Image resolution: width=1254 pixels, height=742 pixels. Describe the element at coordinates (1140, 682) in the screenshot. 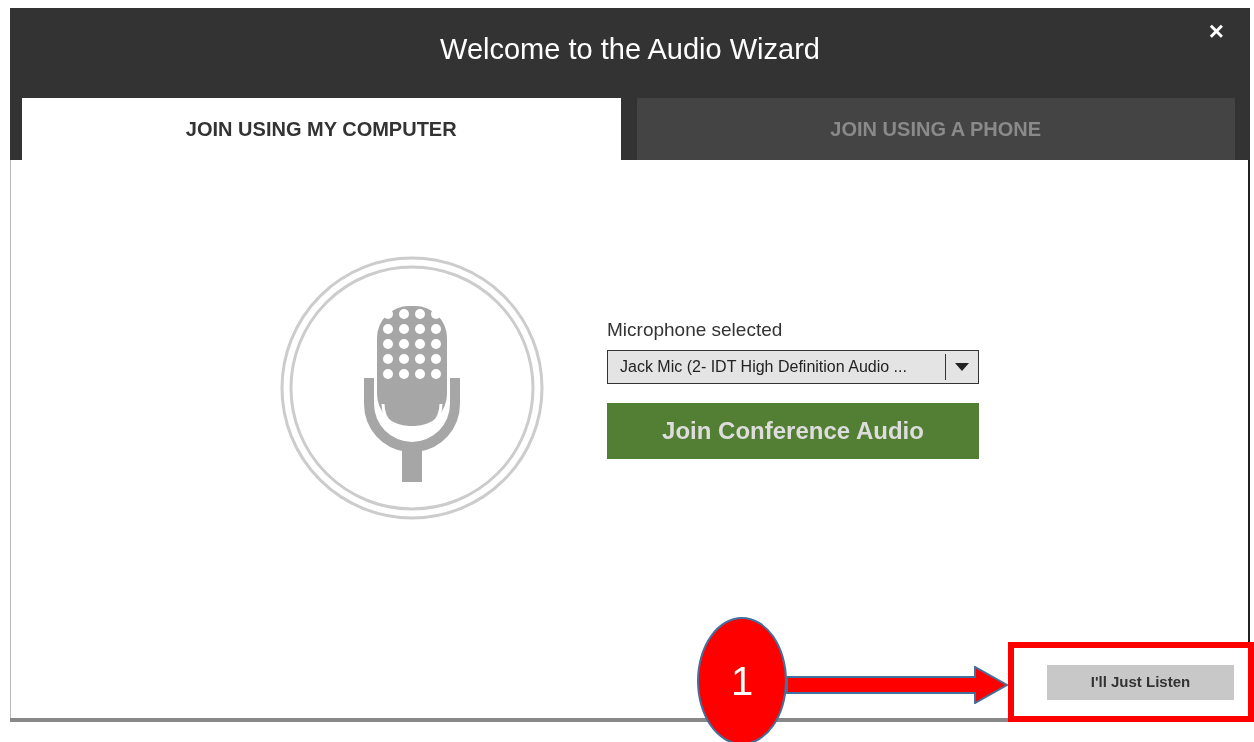

I see `listen-only-button: I'll Just Listen` at that location.